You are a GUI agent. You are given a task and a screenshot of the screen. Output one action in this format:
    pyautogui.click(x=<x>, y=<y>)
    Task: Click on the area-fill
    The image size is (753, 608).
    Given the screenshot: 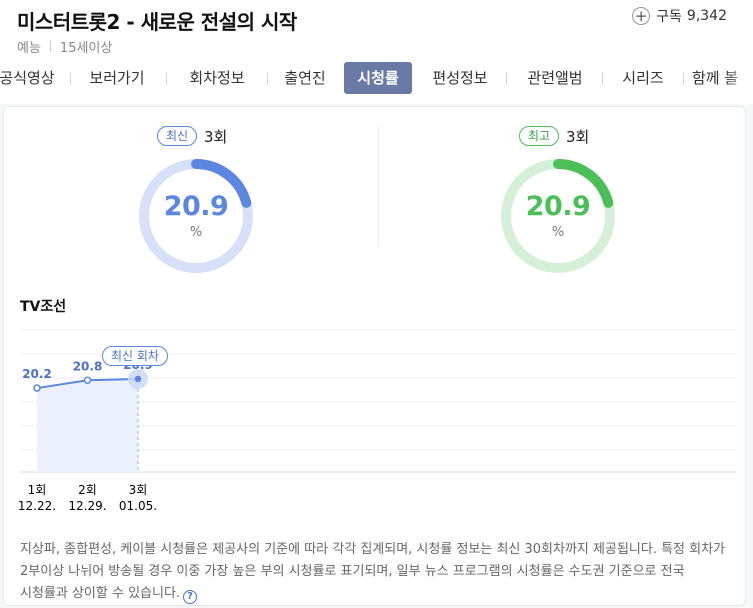 What is the action you would take?
    pyautogui.click(x=87, y=425)
    